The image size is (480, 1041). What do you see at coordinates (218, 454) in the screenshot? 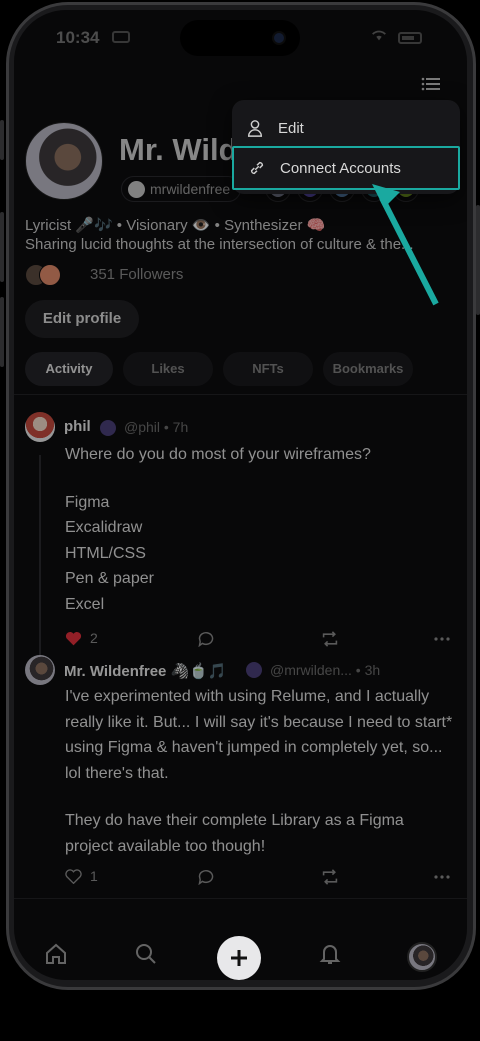
I see `post-text: Where do you do most of your wireframes?` at bounding box center [218, 454].